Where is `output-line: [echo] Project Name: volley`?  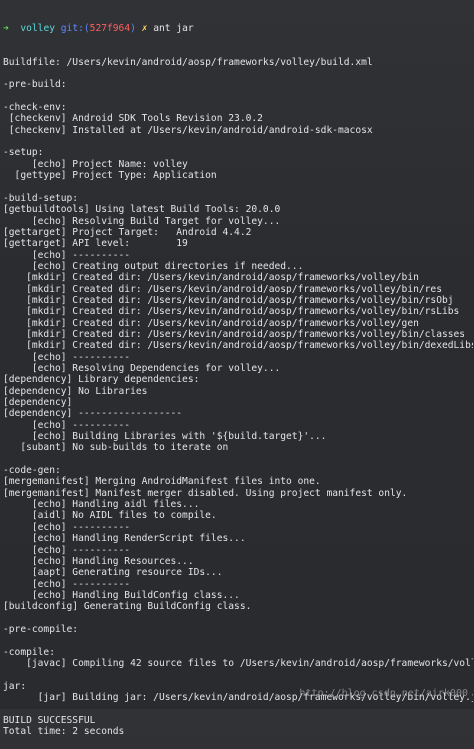 output-line: [echo] Project Name: volley is located at coordinates (95, 164).